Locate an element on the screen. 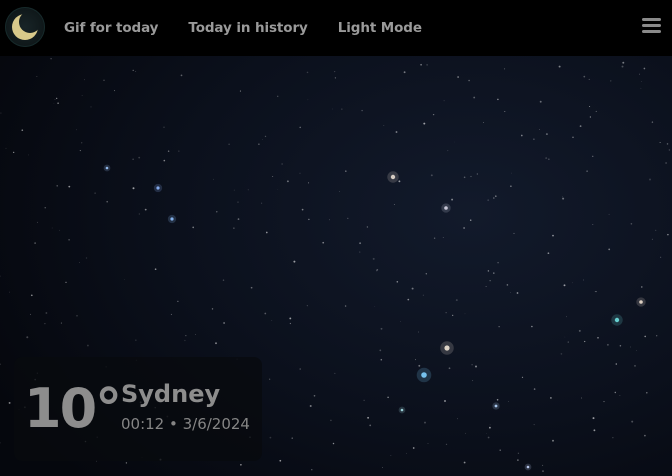  nav-link-today-in-history: Today in history is located at coordinates (247, 28).